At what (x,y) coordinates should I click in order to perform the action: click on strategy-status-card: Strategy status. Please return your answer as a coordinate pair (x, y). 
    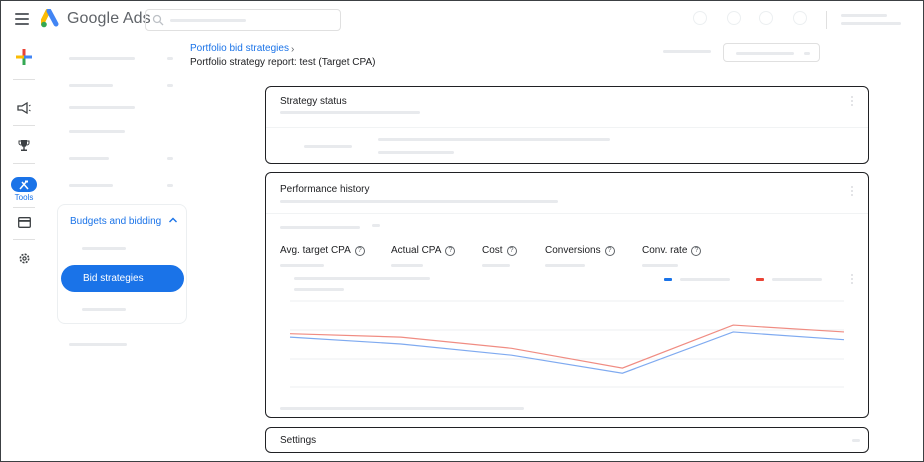
    Looking at the image, I should click on (567, 125).